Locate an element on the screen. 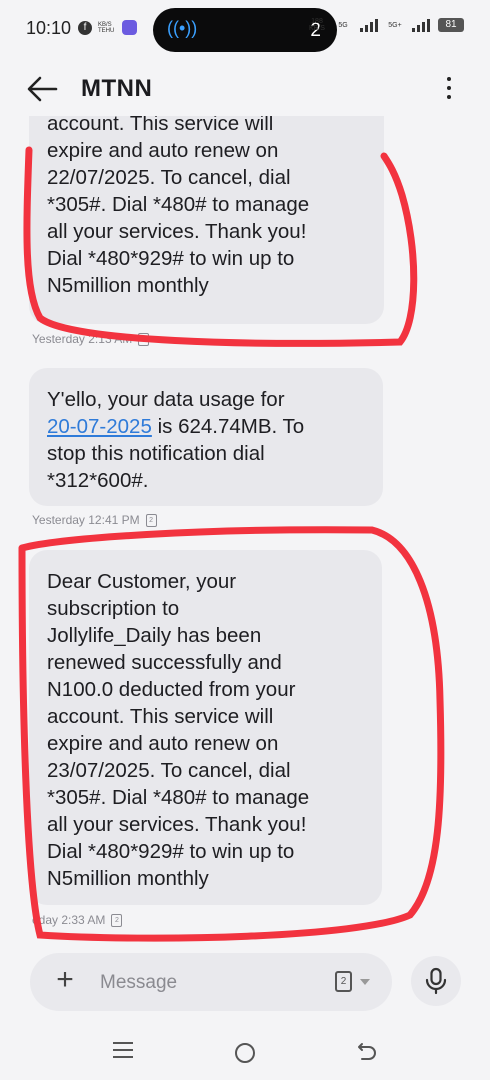  home-button is located at coordinates (245, 1053).